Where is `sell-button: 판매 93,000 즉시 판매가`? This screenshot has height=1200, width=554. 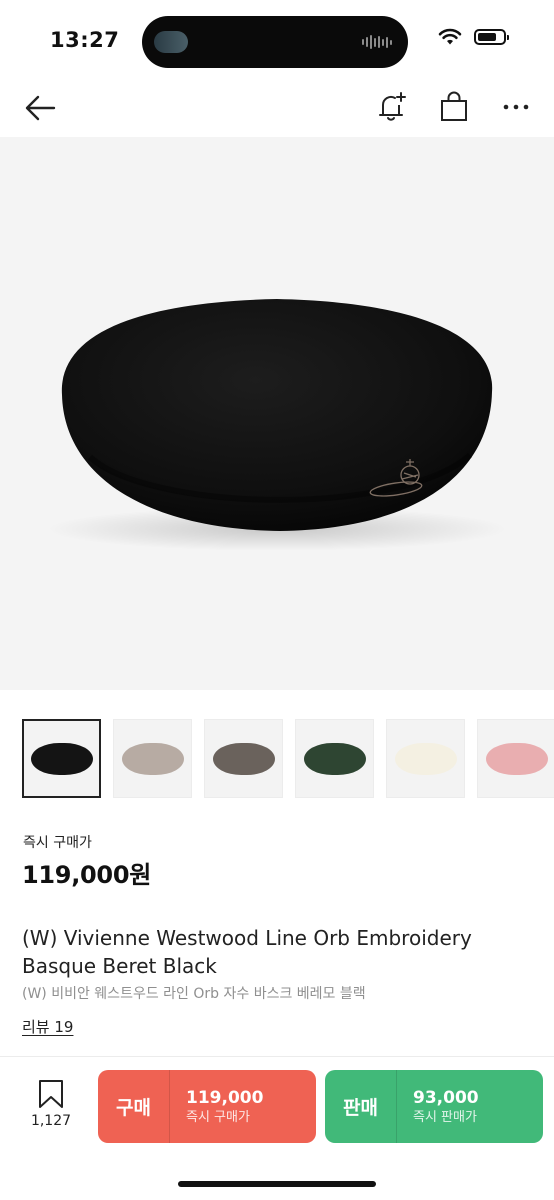
sell-button: 판매 93,000 즉시 판매가 is located at coordinates (434, 1106).